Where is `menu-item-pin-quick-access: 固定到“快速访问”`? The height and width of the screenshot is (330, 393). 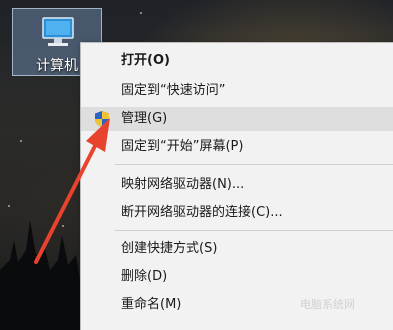
menu-item-pin-quick-access: 固定到“快速访问” is located at coordinates (237, 91).